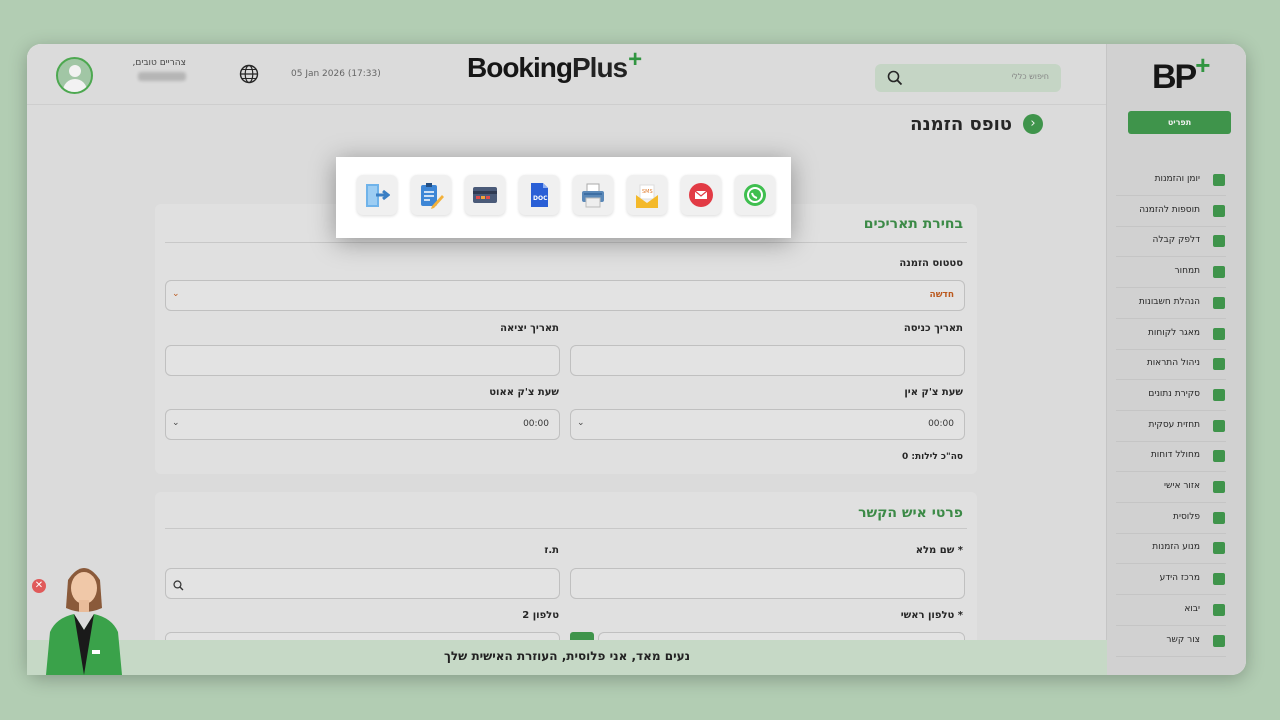  I want to click on whatsapp-button, so click(755, 195).